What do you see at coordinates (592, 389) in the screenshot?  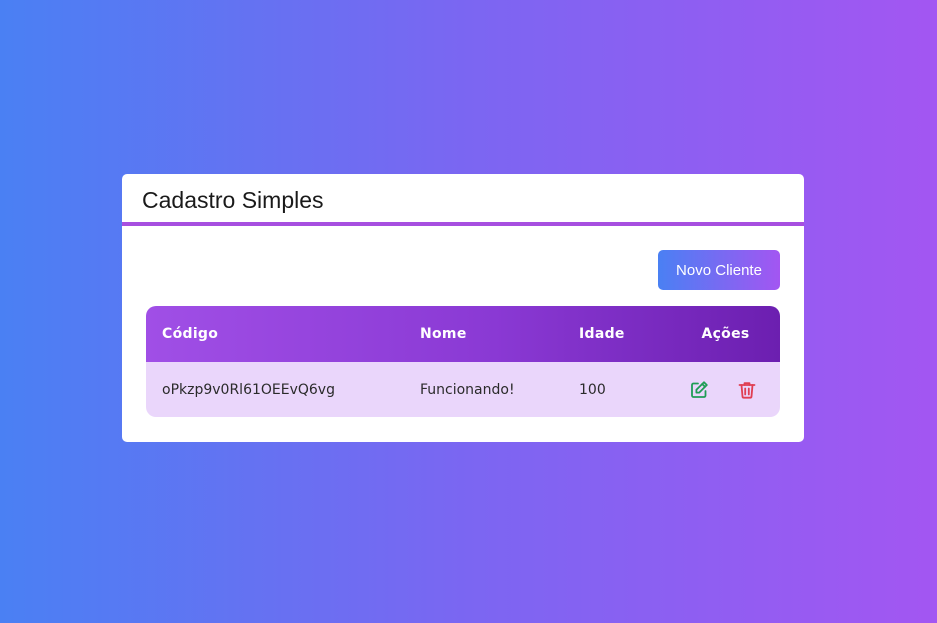 I see `cell-age: 100` at bounding box center [592, 389].